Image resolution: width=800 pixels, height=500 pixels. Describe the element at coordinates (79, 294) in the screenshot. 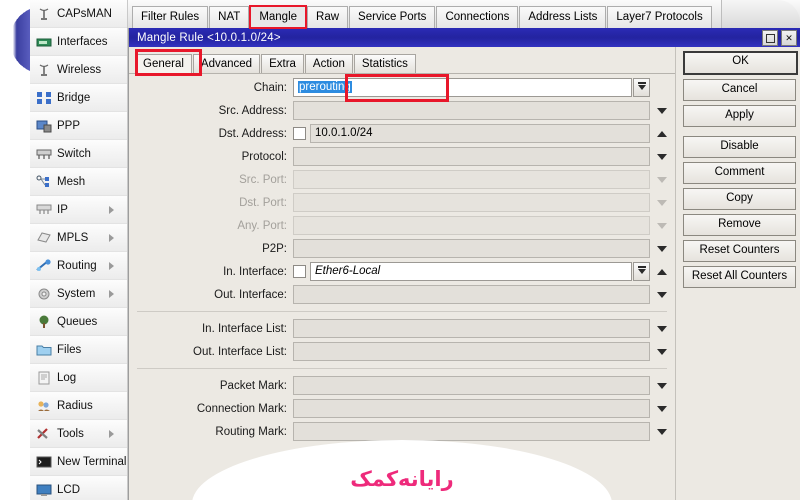

I see `sidebar-item-system: System` at that location.